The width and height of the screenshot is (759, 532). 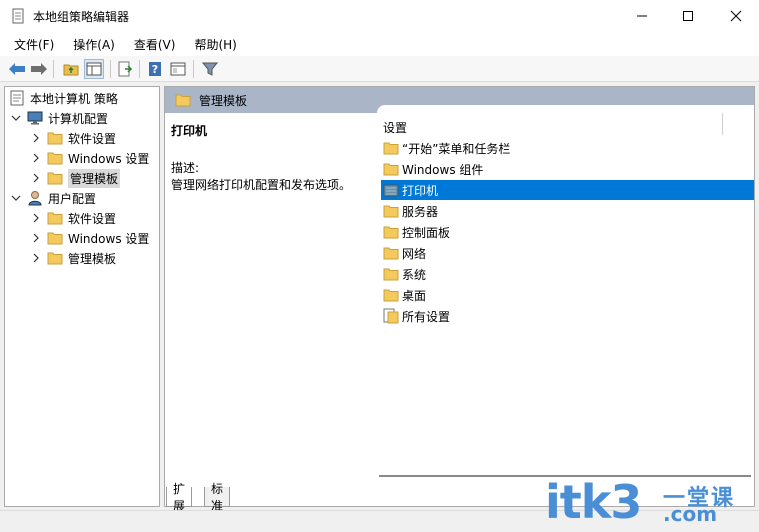 I want to click on tree-item-computer-admin-templates: 管理模板, so click(x=75, y=178).